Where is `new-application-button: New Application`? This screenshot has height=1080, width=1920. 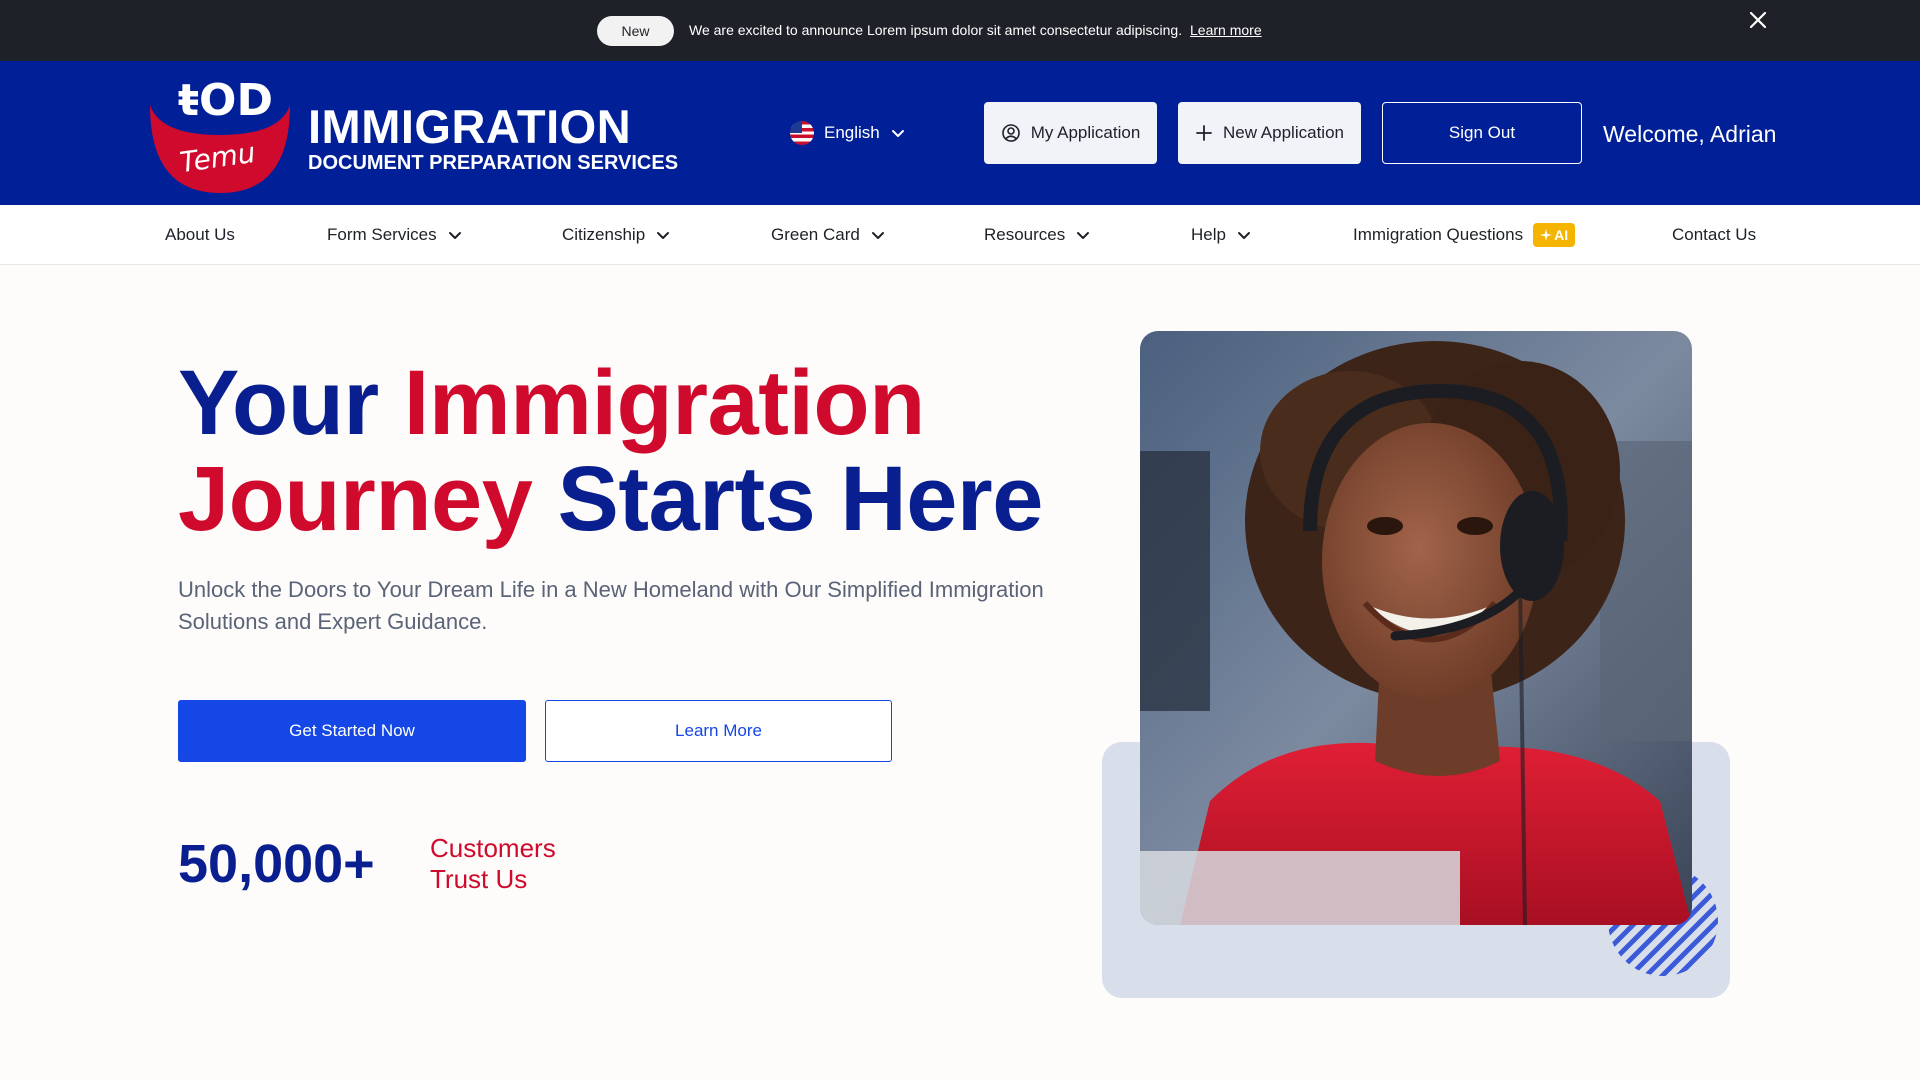
new-application-button: New Application is located at coordinates (1269, 133).